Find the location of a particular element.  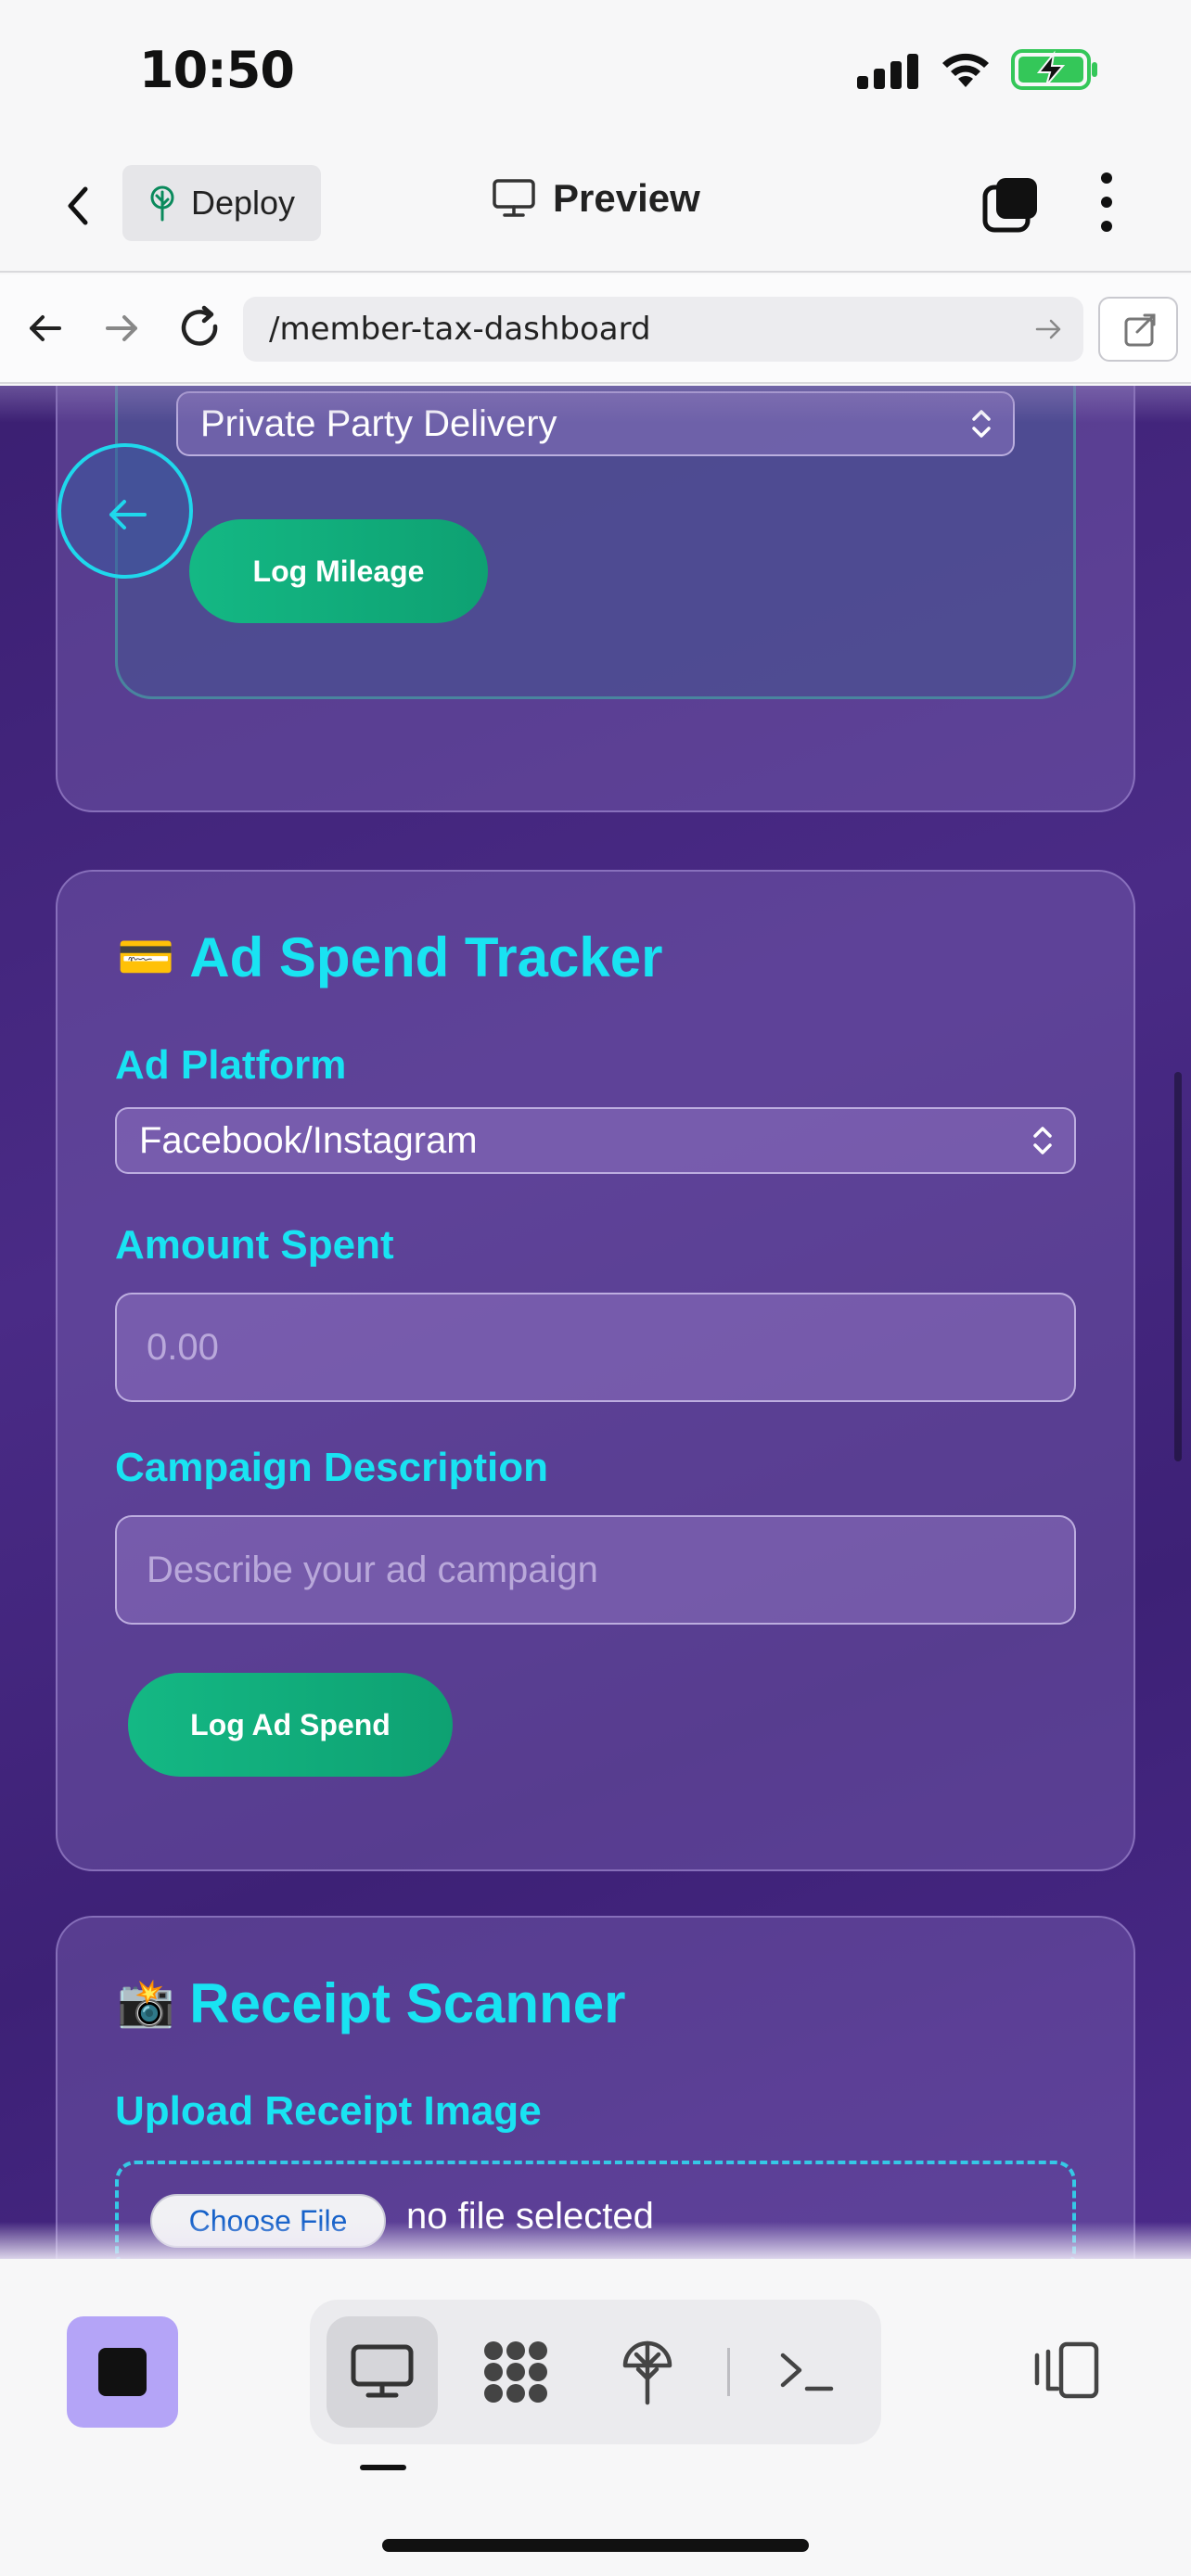

deploy-tool-button is located at coordinates (647, 2372).